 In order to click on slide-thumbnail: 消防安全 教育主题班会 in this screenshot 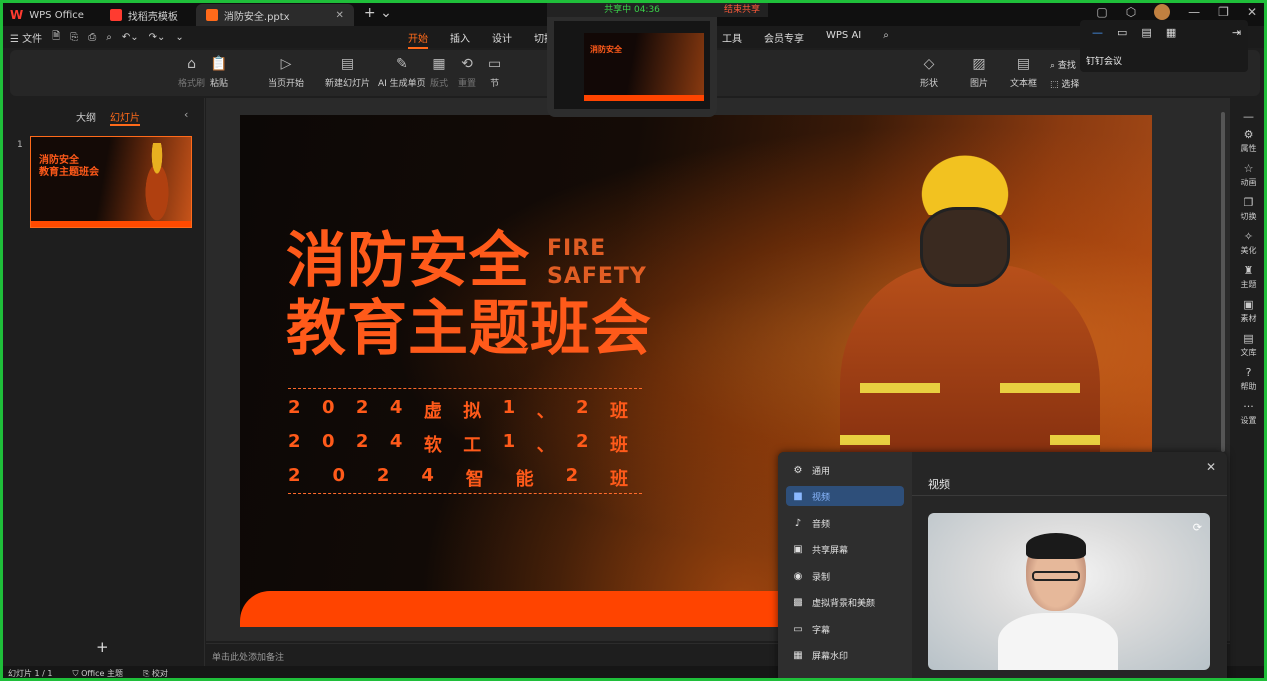, I will do `click(111, 182)`.